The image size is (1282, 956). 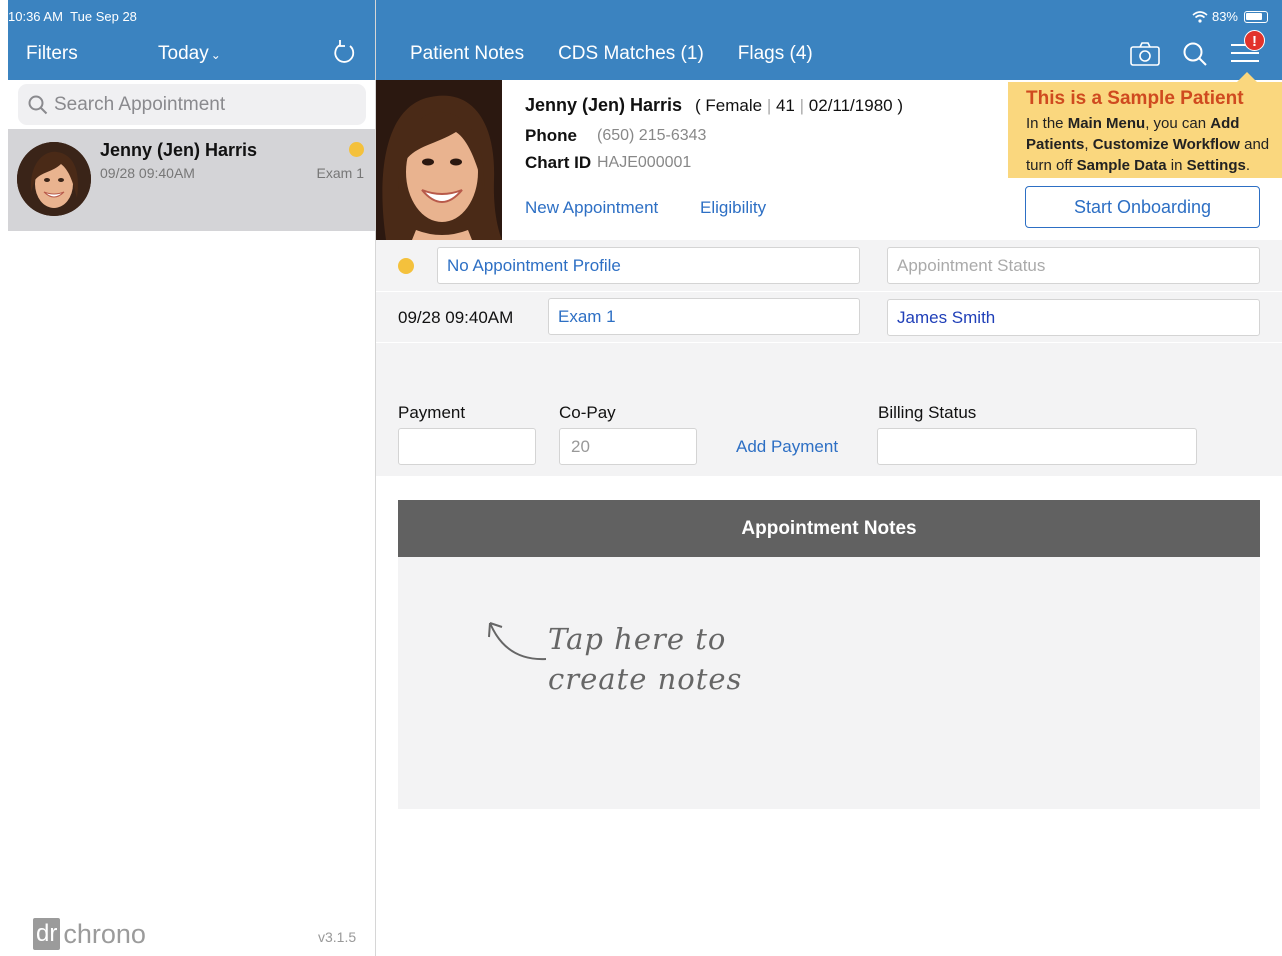 I want to click on alert-badge: !, so click(x=1254, y=40).